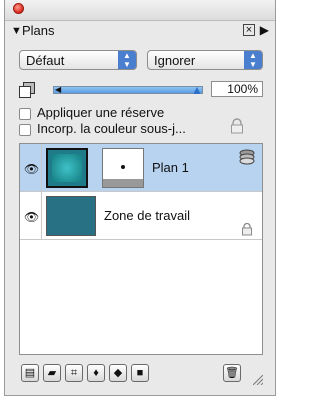 The width and height of the screenshot is (320, 403). Describe the element at coordinates (170, 167) in the screenshot. I see `layer-name: Plan 1` at that location.